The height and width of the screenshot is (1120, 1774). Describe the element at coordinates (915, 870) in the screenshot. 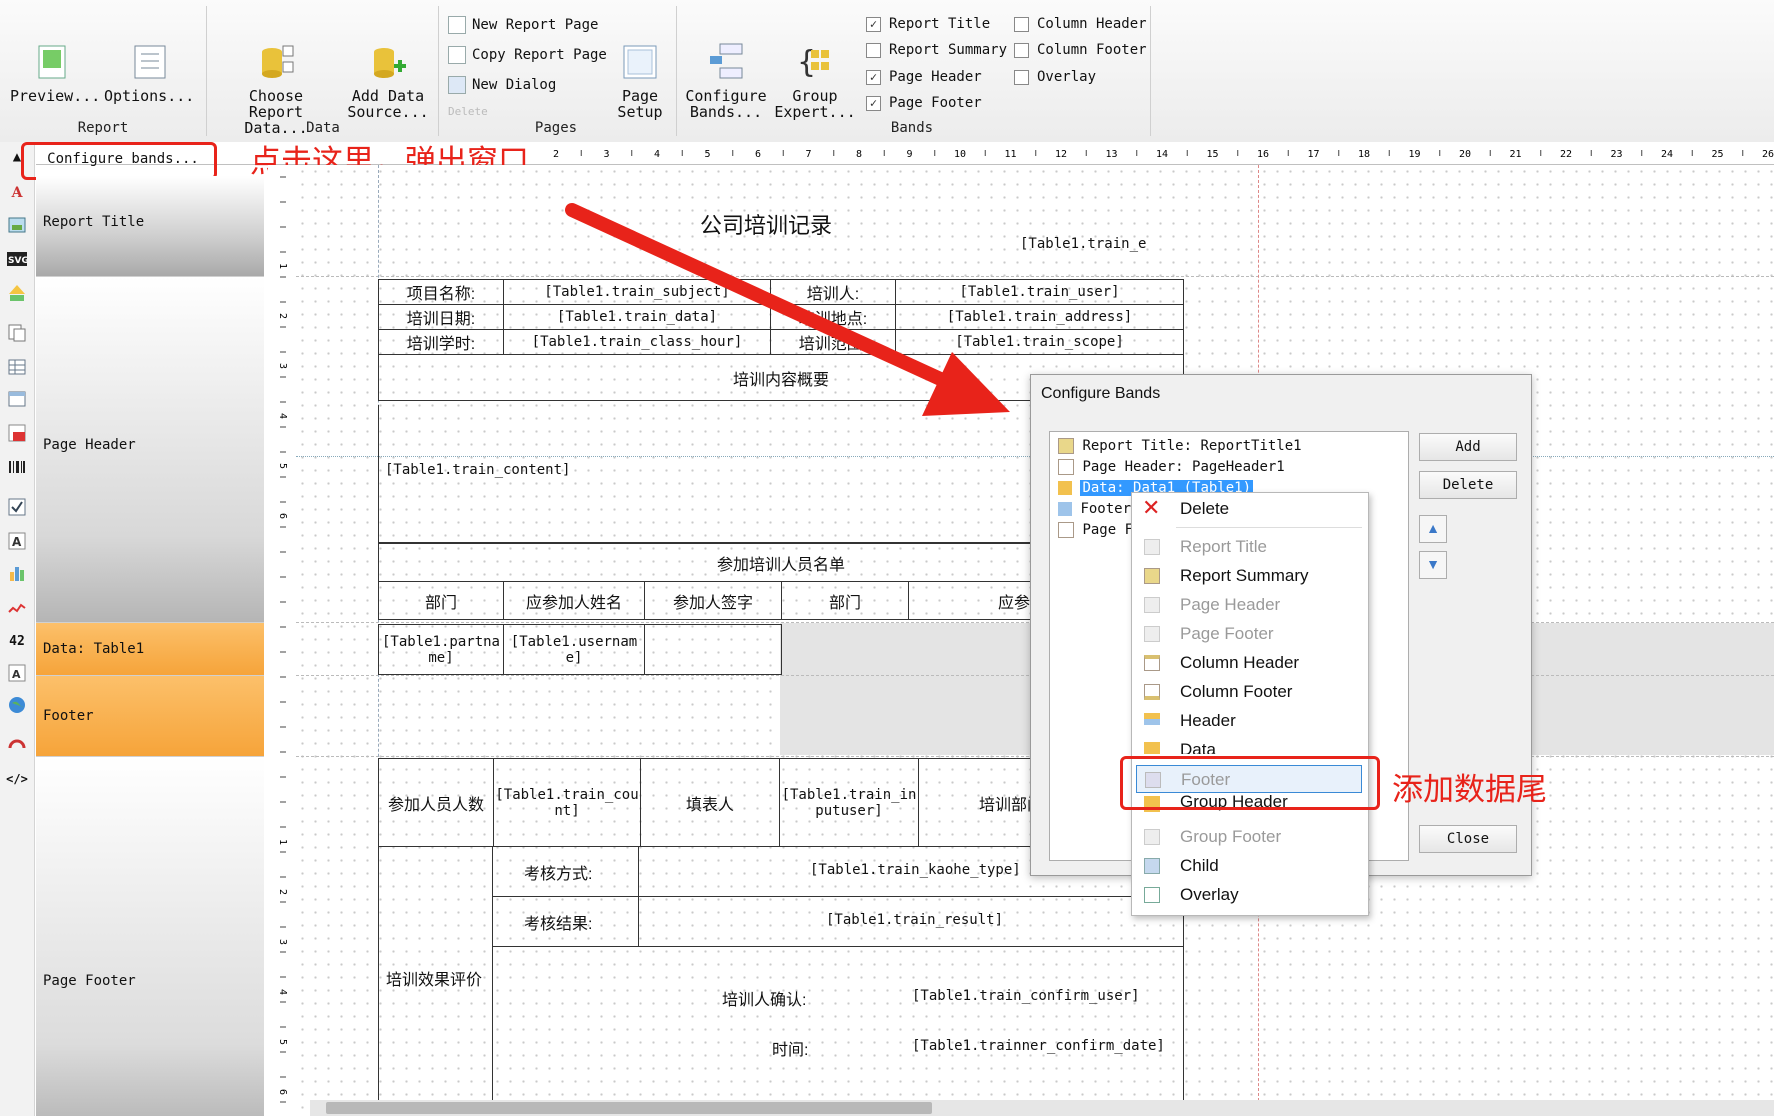

I see `exam-type-field: [Table1.train_kaohe_type]` at that location.